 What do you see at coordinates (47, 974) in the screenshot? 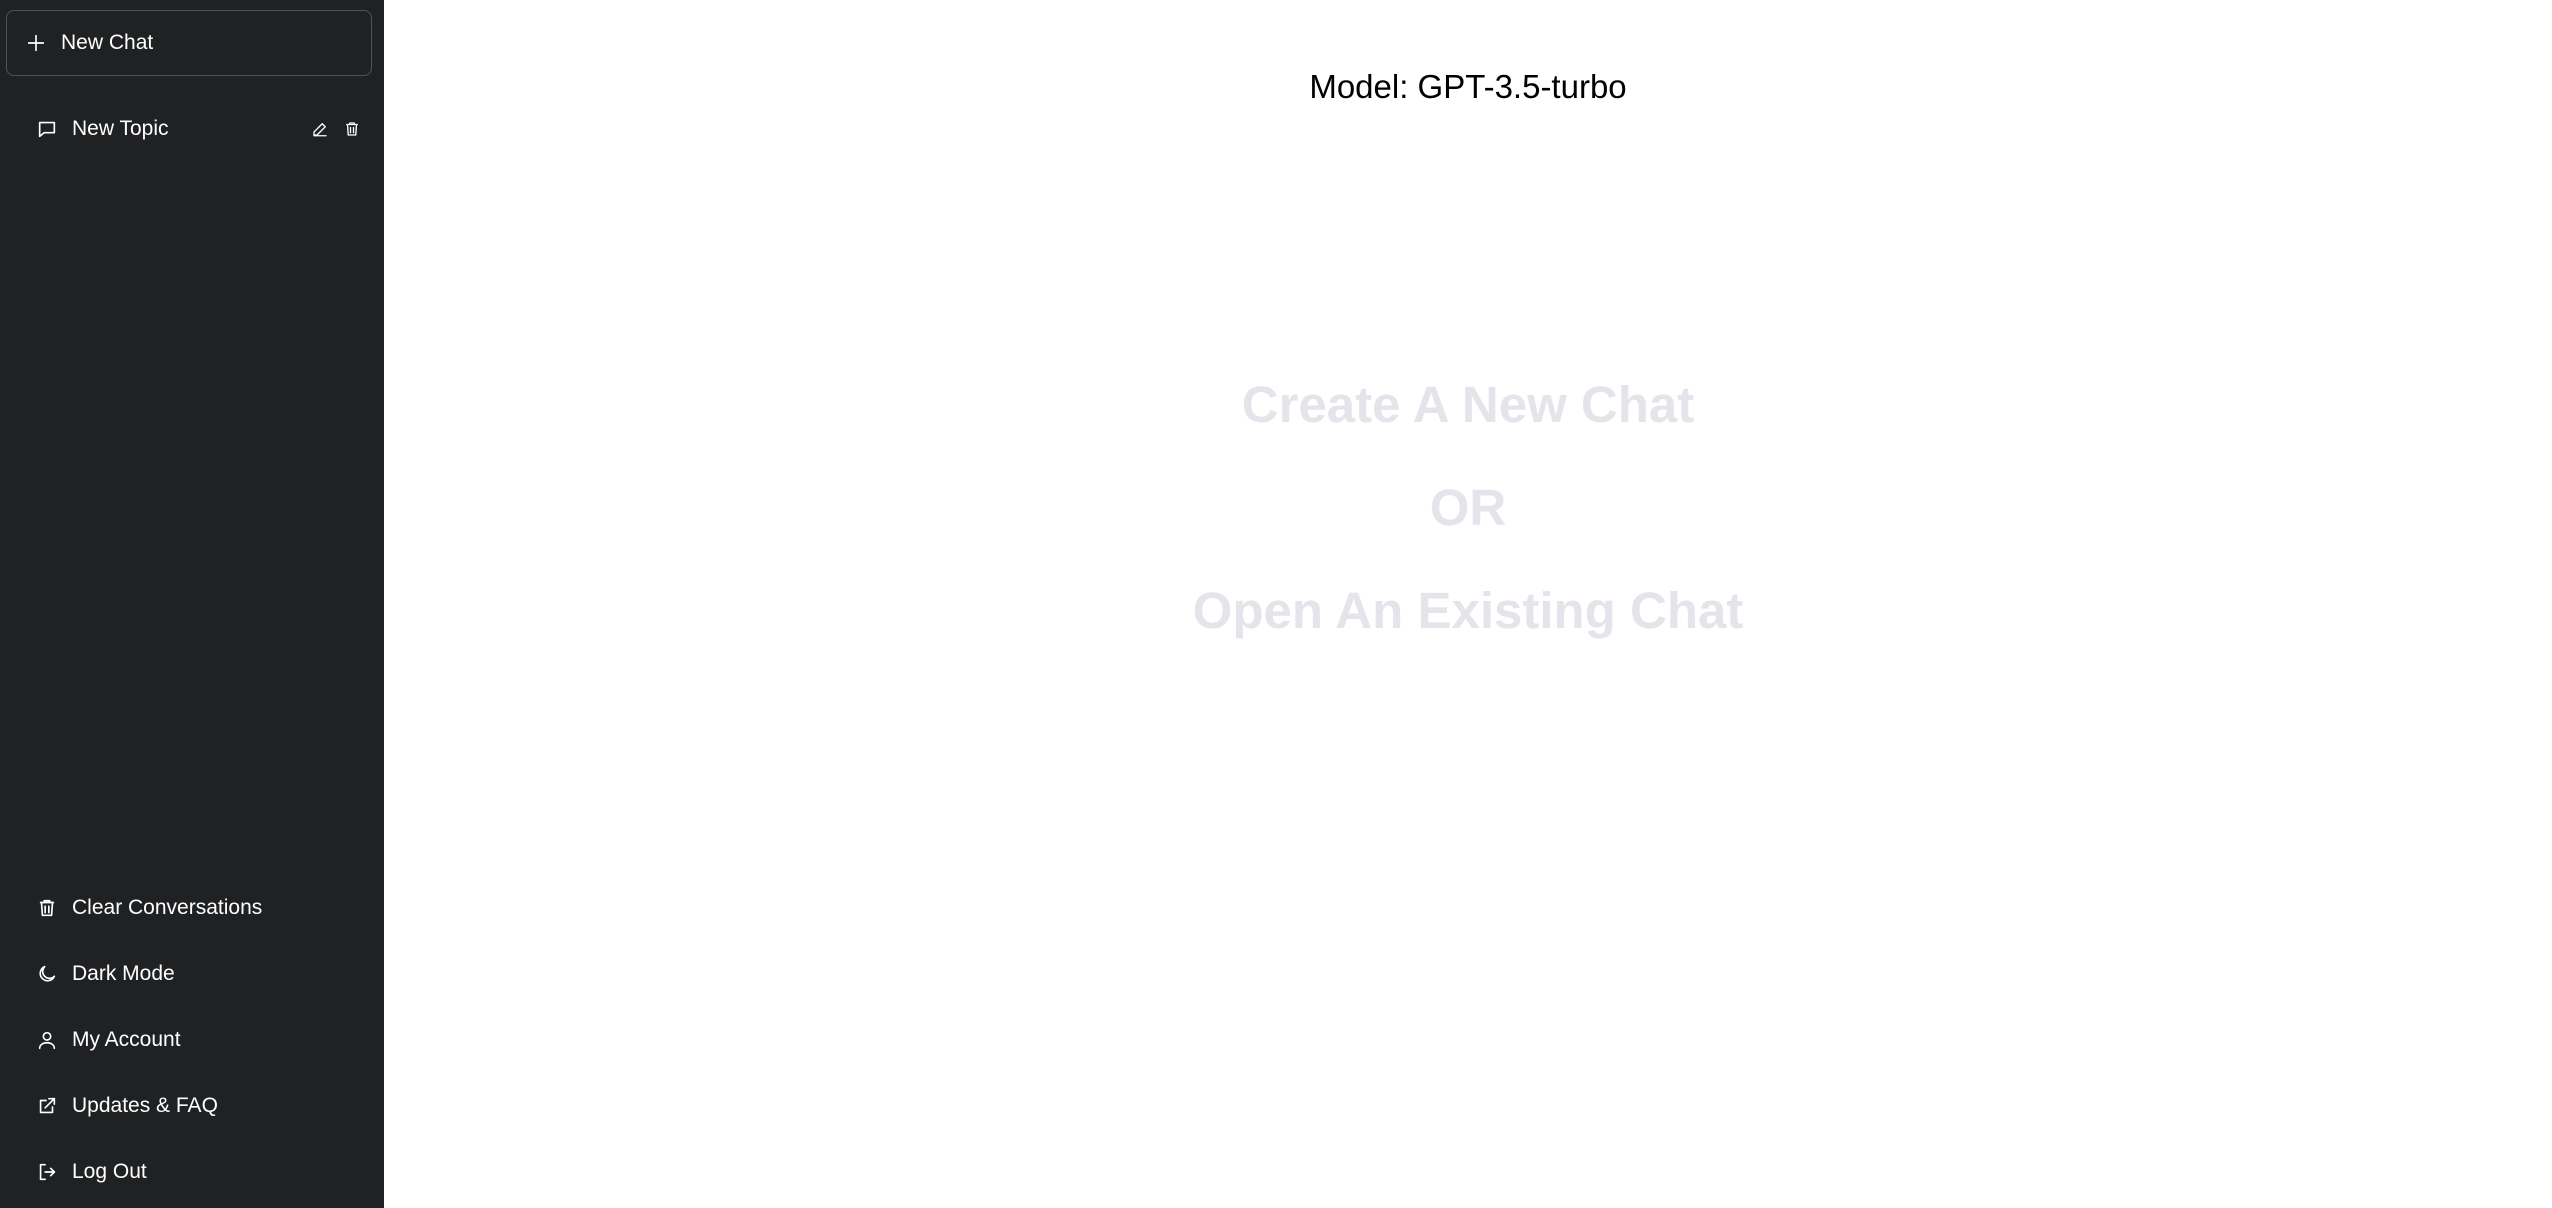
I see `moon-icon` at bounding box center [47, 974].